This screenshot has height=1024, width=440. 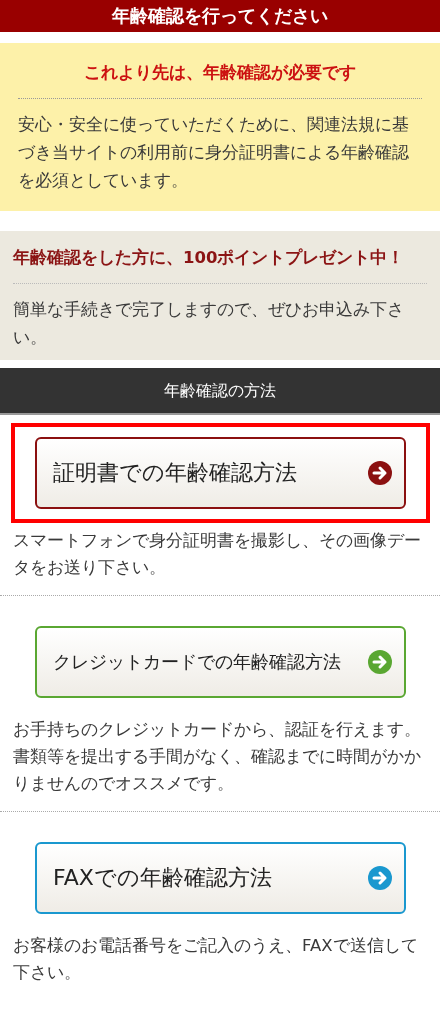 What do you see at coordinates (220, 878) in the screenshot?
I see `method-button: FAXでの年齢確認方法` at bounding box center [220, 878].